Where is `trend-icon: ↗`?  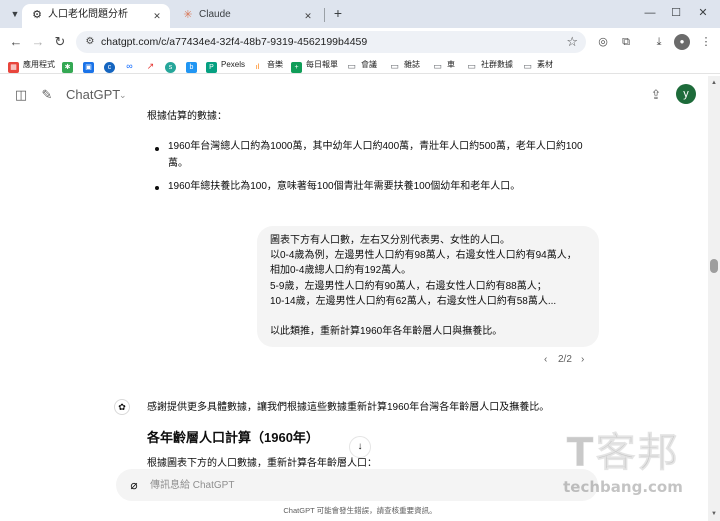
trend-icon: ↗ is located at coordinates (150, 66).